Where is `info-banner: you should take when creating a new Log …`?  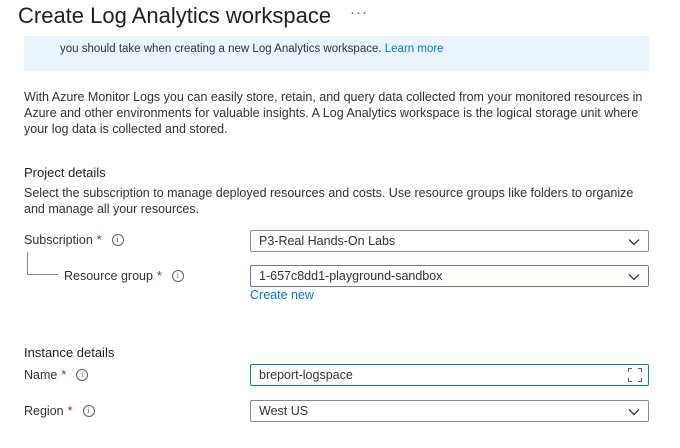
info-banner: you should take when creating a new Log … is located at coordinates (336, 53).